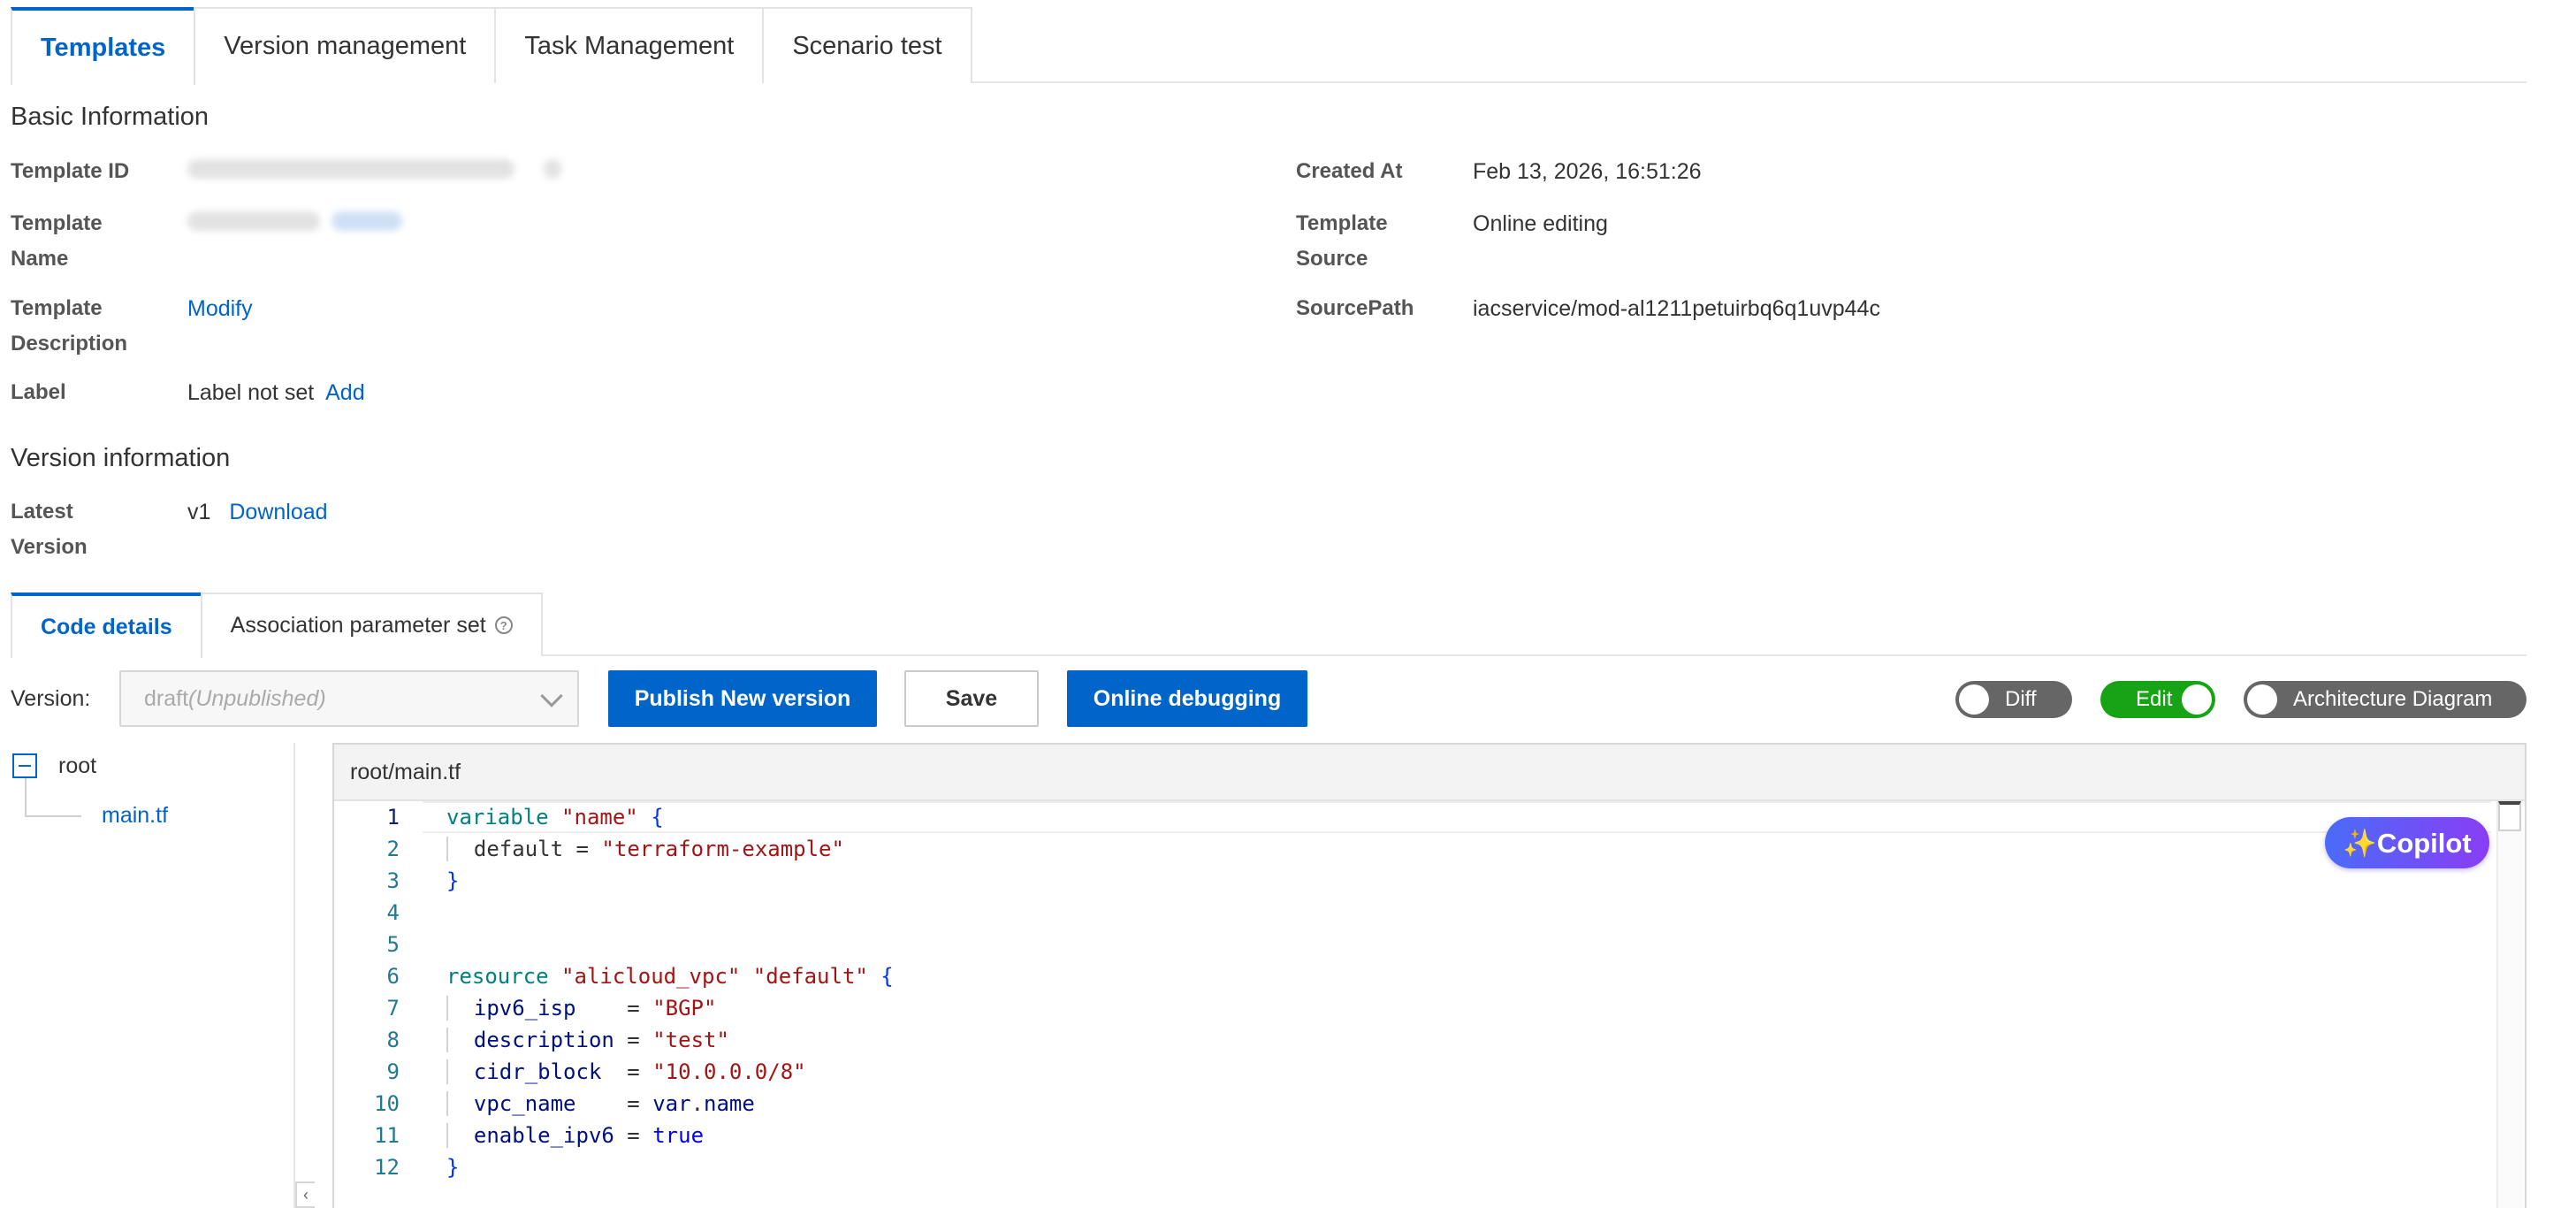 This screenshot has height=1208, width=2576. I want to click on tree-connector-vertical, so click(26, 798).